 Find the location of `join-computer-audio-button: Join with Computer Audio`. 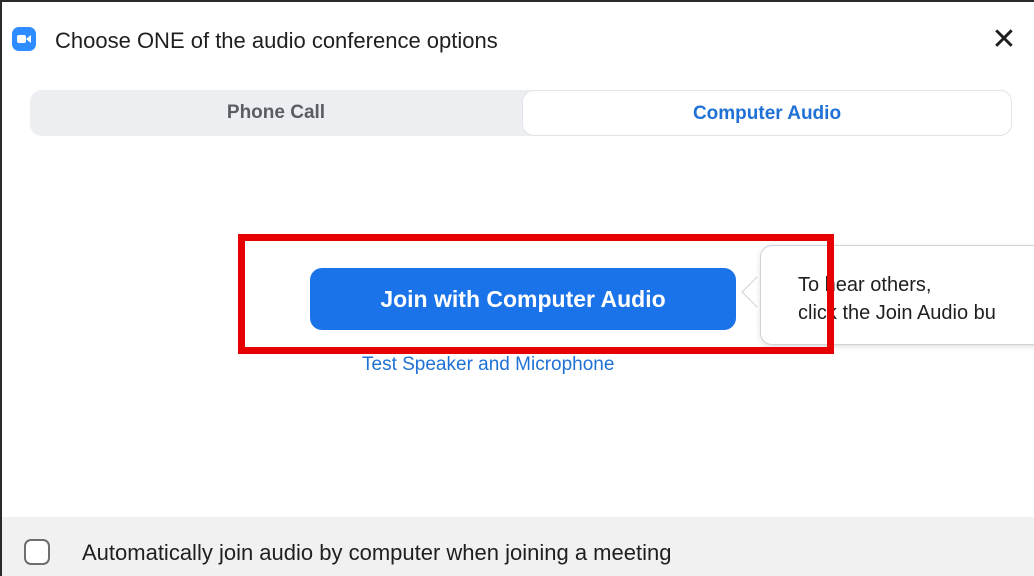

join-computer-audio-button: Join with Computer Audio is located at coordinates (523, 299).